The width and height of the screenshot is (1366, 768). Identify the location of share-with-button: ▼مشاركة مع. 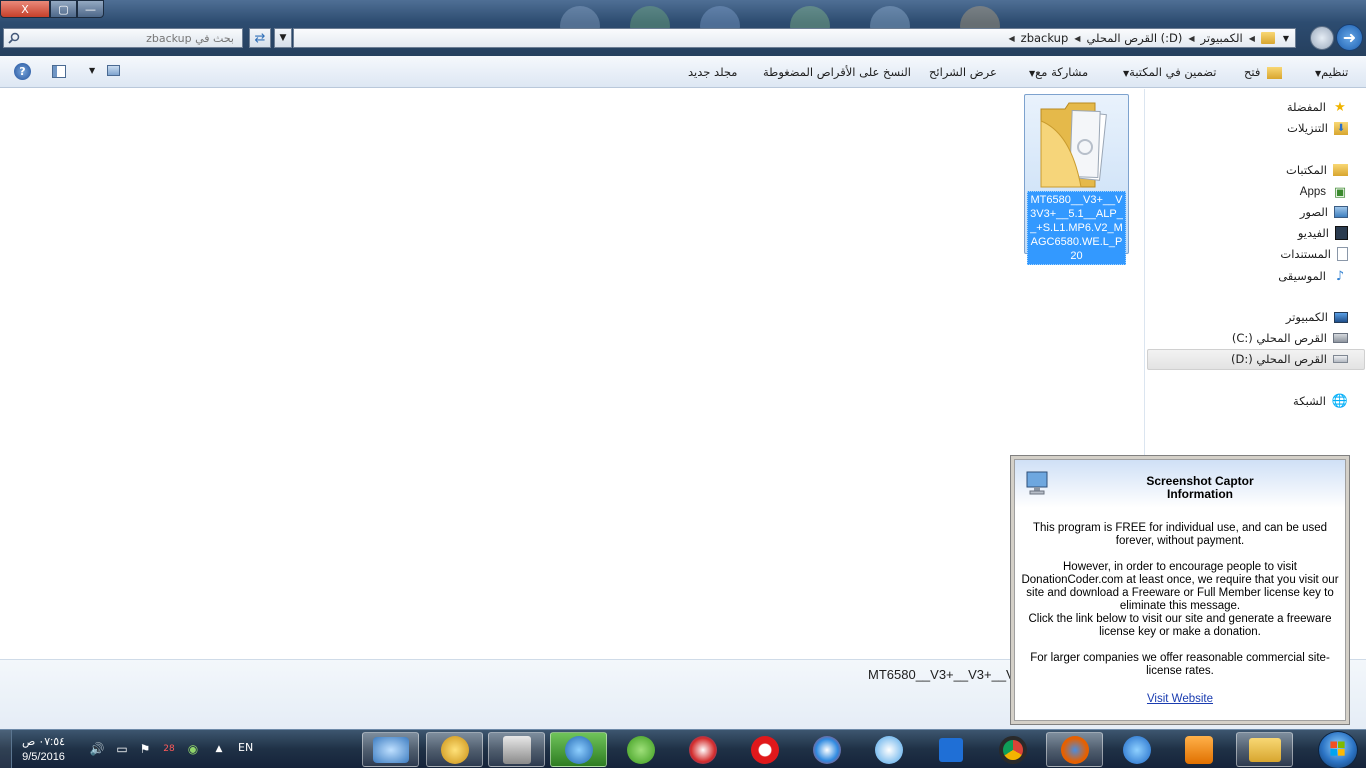
(1056, 72).